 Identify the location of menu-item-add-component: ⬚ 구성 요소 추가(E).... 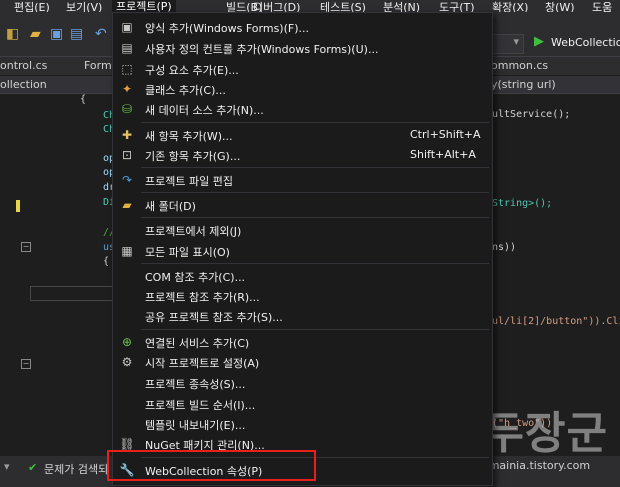
(302, 69).